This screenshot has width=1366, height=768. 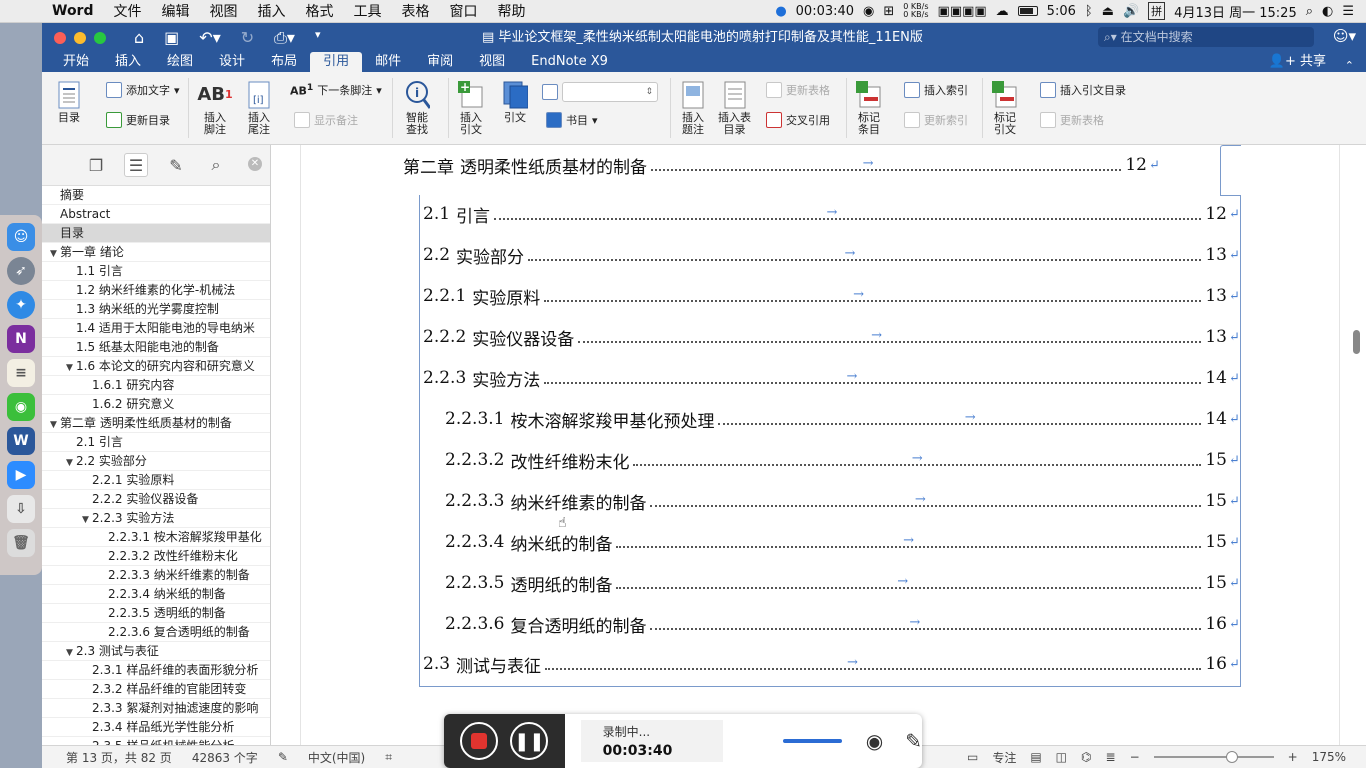 What do you see at coordinates (471, 108) in the screenshot?
I see `insert-citation-button: + 插入 引文` at bounding box center [471, 108].